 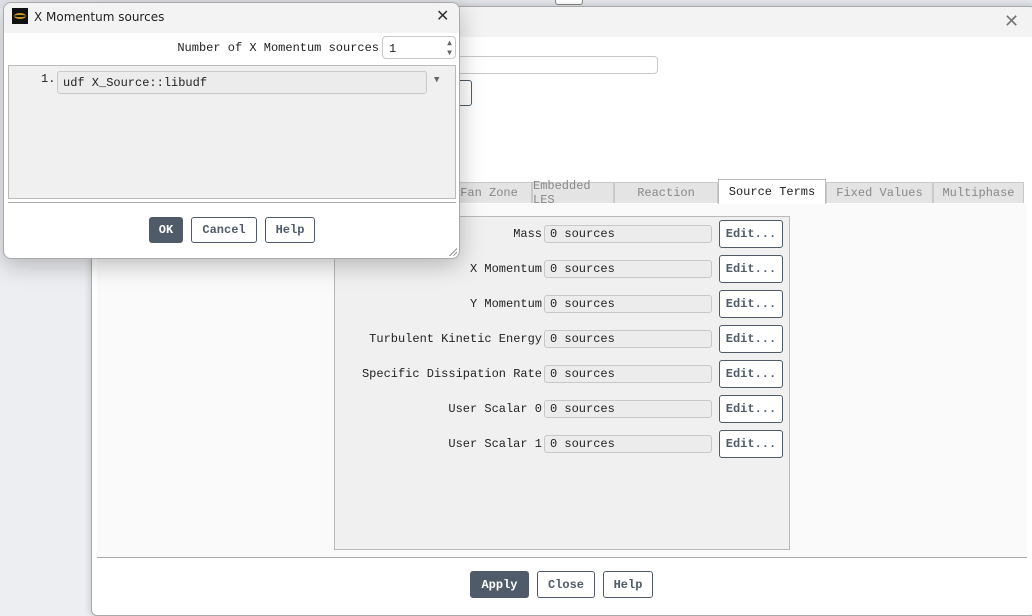 I want to click on source-select: udf X_Source::libudf, so click(x=242, y=82).